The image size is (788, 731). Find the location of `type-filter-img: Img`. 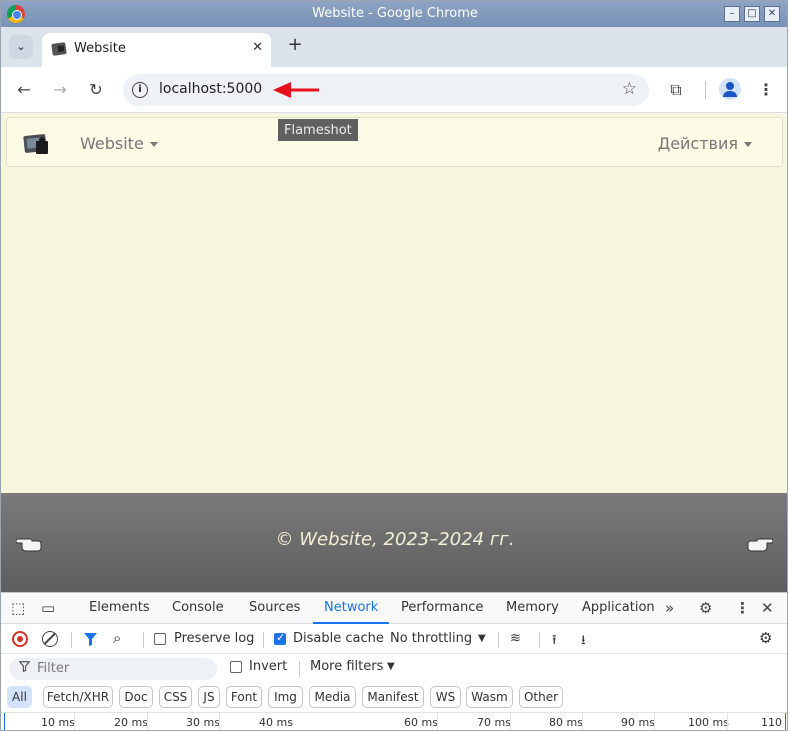

type-filter-img: Img is located at coordinates (285, 697).